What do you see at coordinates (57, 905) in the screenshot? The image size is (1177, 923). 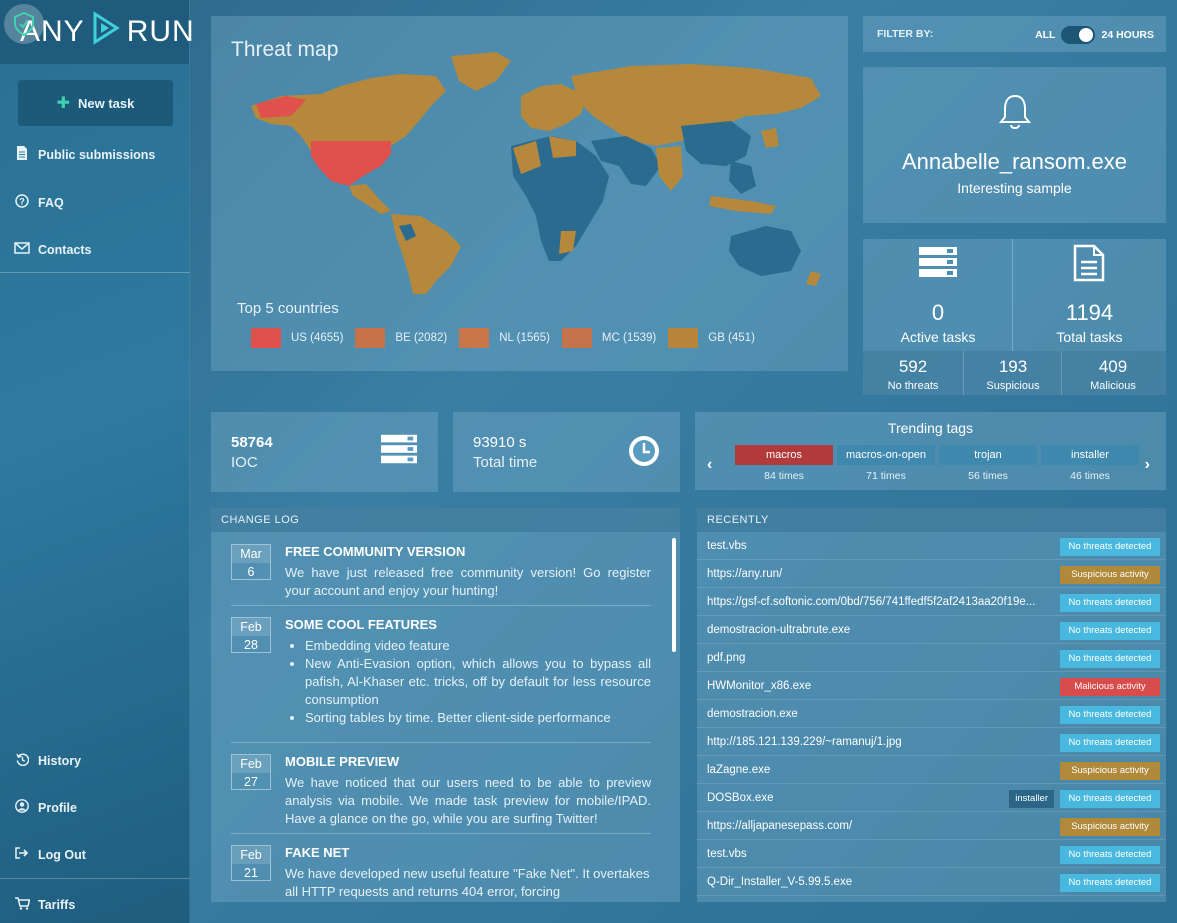 I see `sidebar-item-label: Tariffs` at bounding box center [57, 905].